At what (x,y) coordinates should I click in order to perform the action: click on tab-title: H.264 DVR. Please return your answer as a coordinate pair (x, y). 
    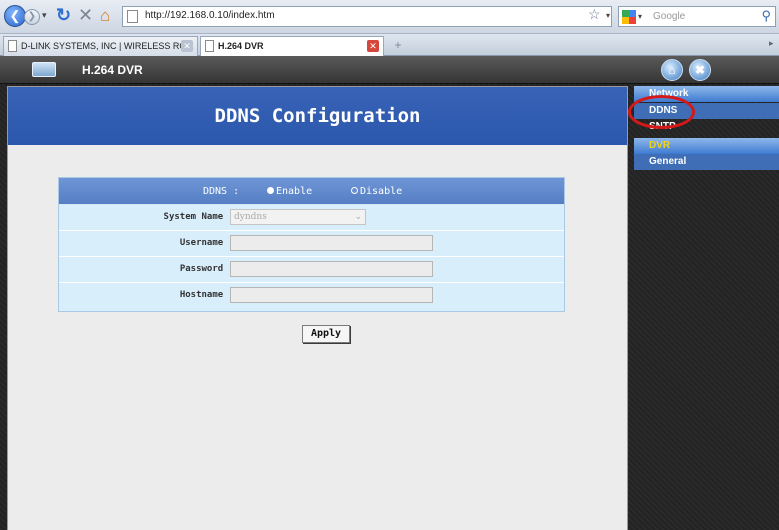
    Looking at the image, I should click on (241, 46).